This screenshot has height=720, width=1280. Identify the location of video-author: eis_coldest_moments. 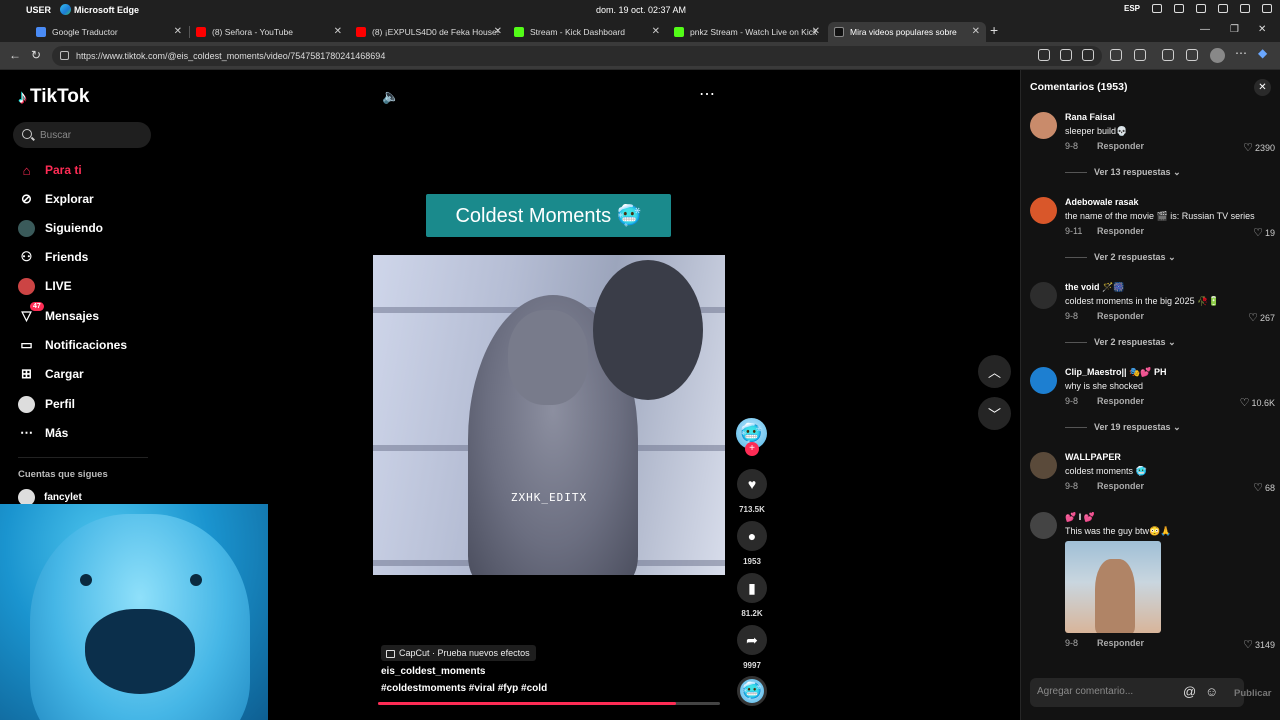
(433, 671).